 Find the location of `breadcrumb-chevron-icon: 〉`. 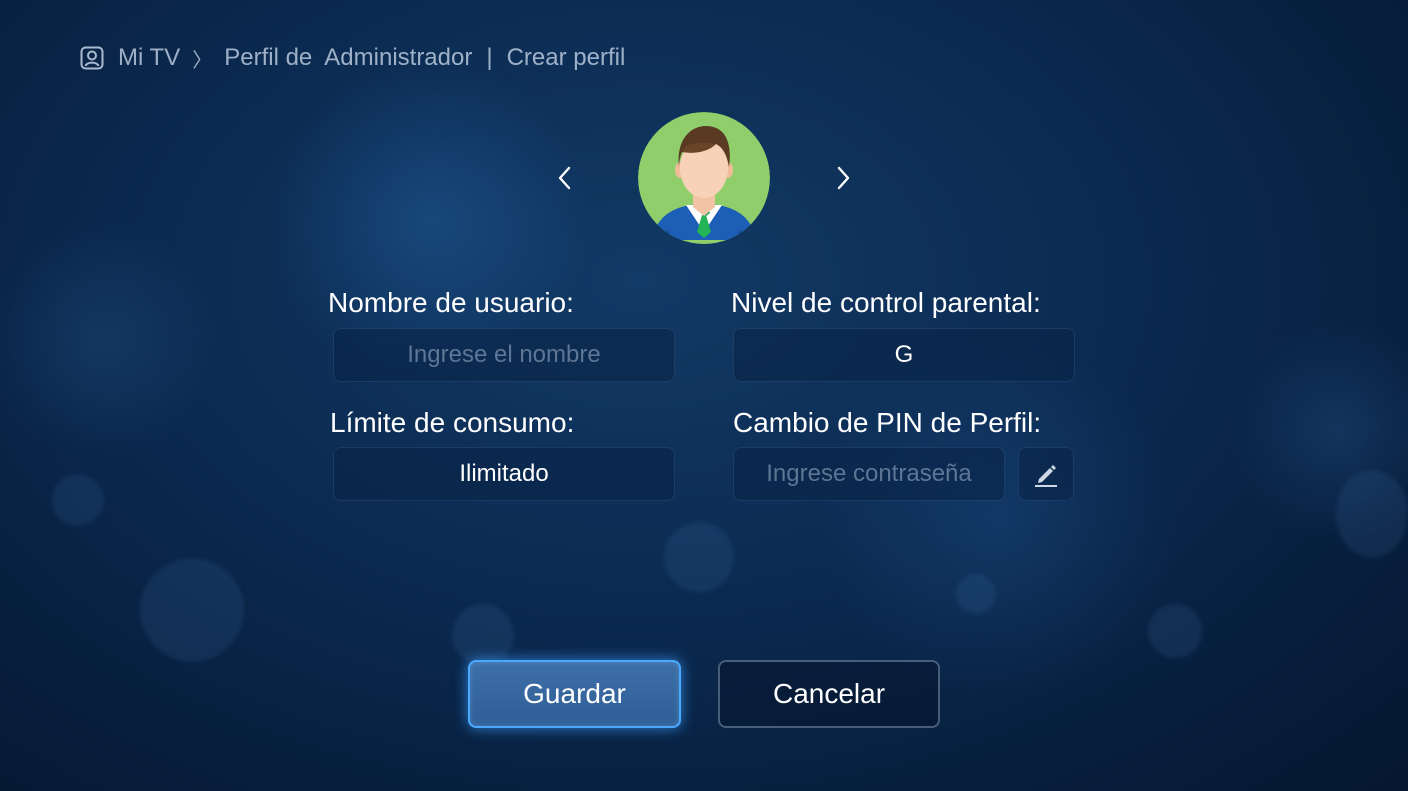

breadcrumb-chevron-icon: 〉 is located at coordinates (202, 60).